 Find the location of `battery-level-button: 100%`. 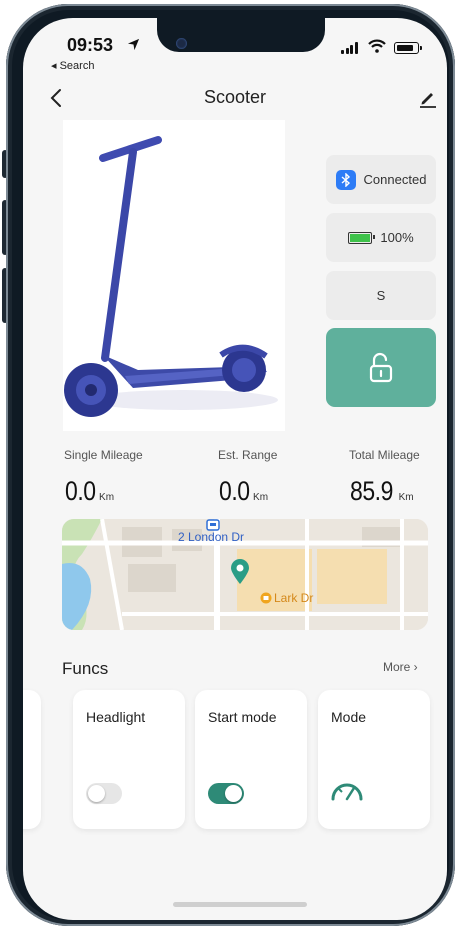

battery-level-button: 100% is located at coordinates (381, 237).